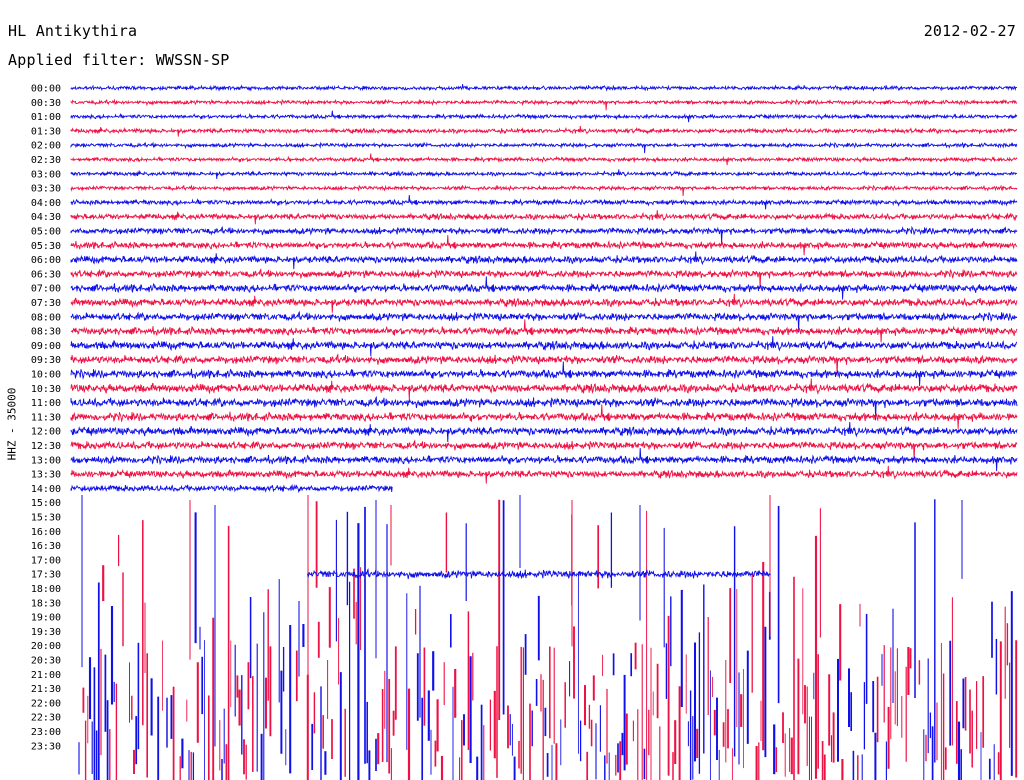 The width and height of the screenshot is (1024, 780). I want to click on row-time-label: 13:30, so click(46, 475).